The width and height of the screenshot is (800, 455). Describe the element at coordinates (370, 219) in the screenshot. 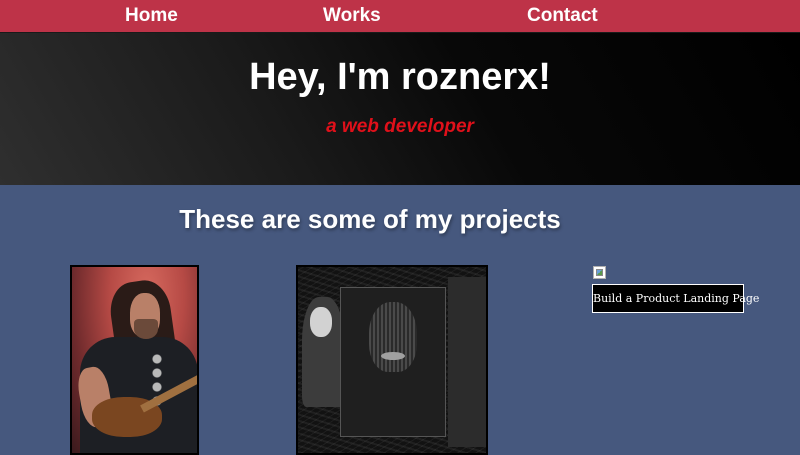

I see `projects-heading: These are some of my projects` at that location.